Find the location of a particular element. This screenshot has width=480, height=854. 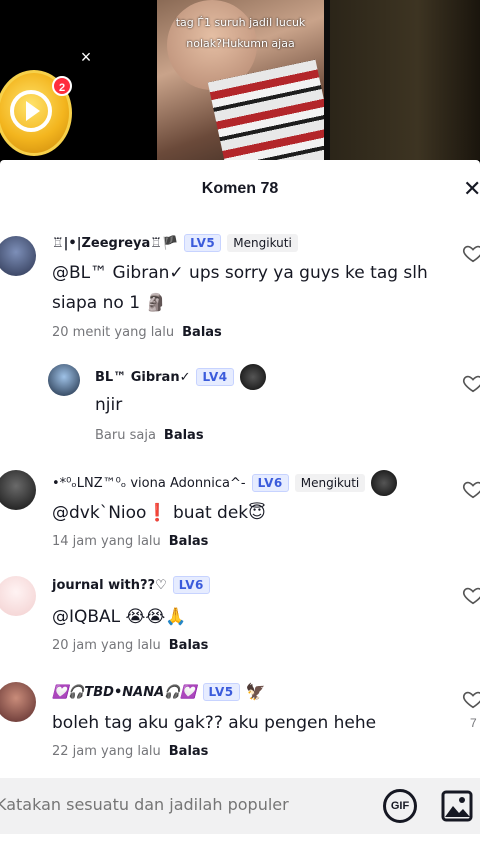

gift-coin-button: 2 is located at coordinates (36, 113).